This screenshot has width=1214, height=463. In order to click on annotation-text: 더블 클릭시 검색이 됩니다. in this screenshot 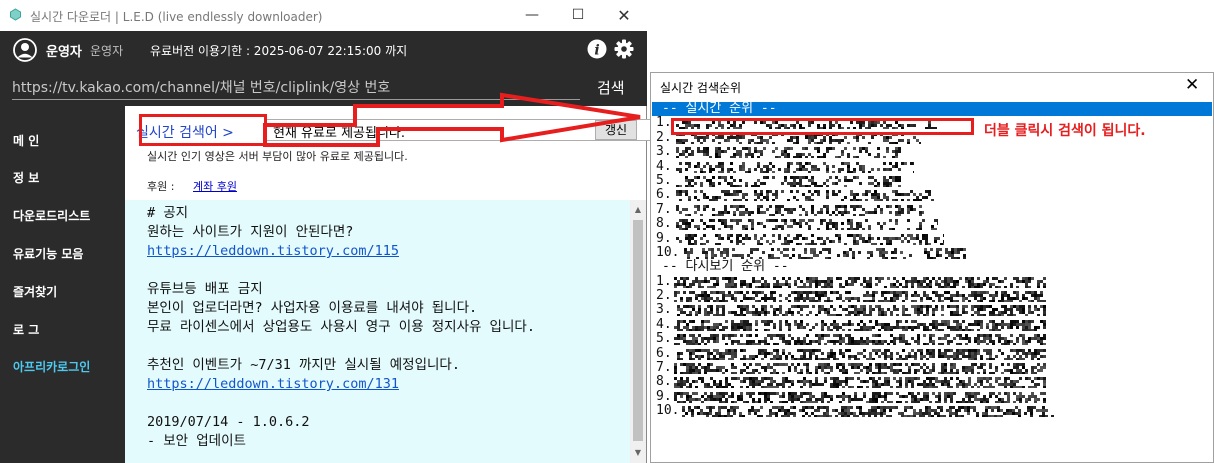, I will do `click(1065, 131)`.